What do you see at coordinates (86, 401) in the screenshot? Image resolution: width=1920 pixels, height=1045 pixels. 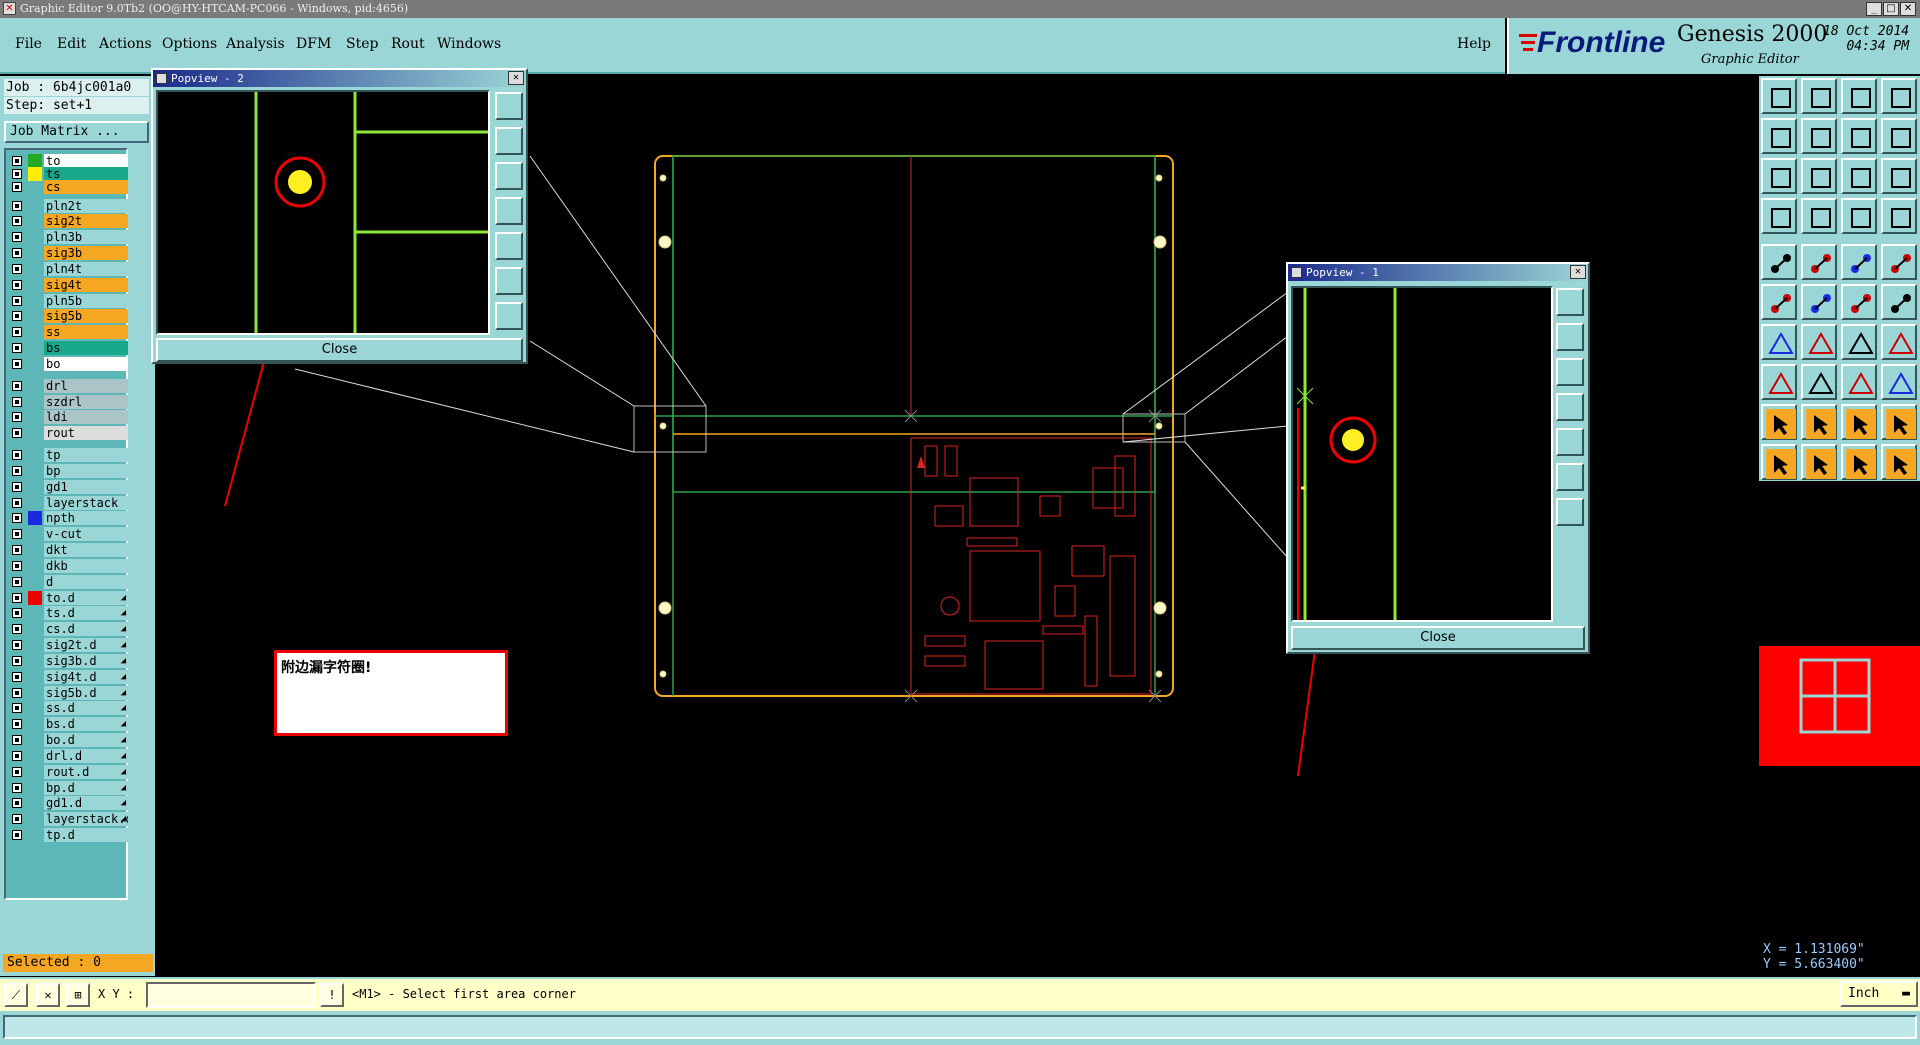 I see `layer-name: szdrl` at bounding box center [86, 401].